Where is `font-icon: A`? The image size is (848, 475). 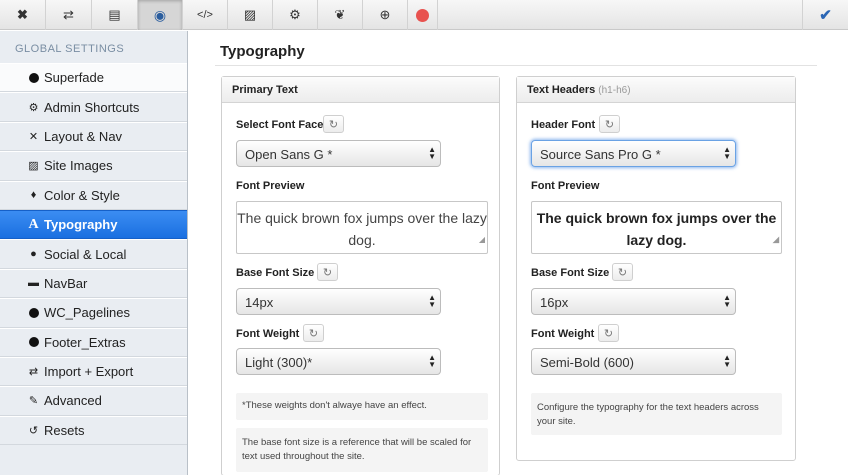
font-icon: A is located at coordinates (33, 224).